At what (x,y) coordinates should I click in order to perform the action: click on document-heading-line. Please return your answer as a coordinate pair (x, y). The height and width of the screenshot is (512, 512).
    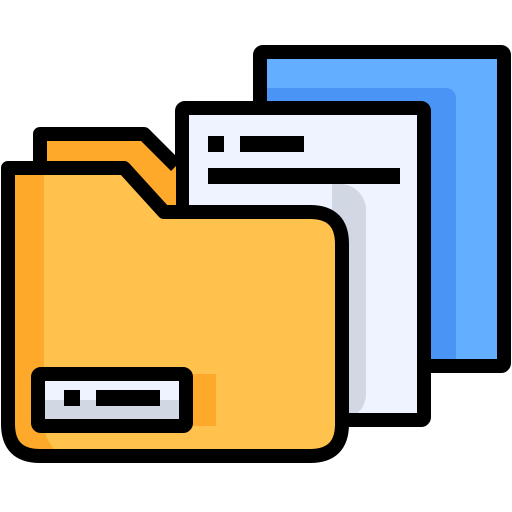
    Looking at the image, I should click on (272, 144).